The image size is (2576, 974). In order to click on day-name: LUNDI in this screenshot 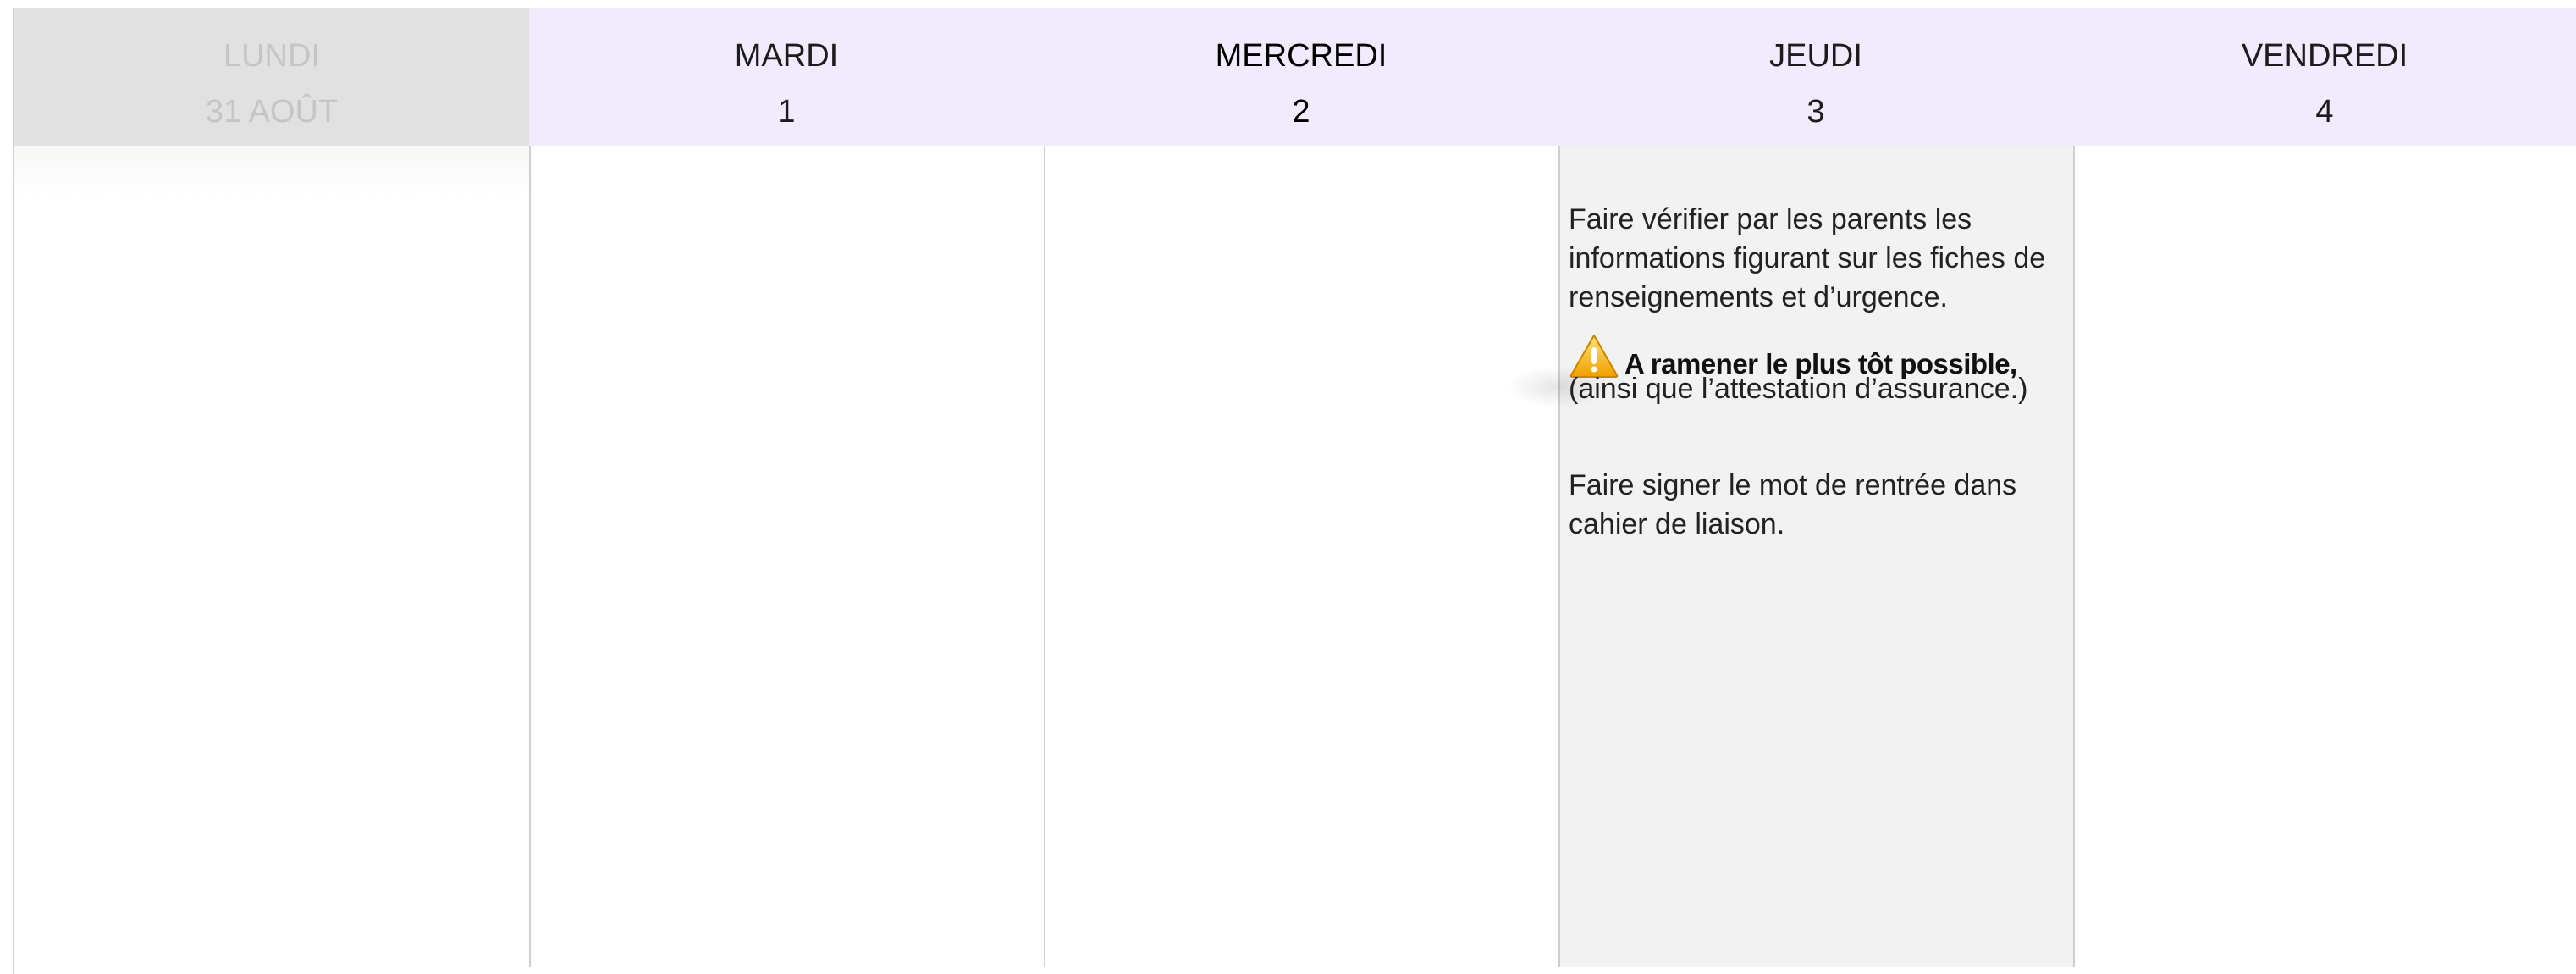, I will do `click(272, 56)`.